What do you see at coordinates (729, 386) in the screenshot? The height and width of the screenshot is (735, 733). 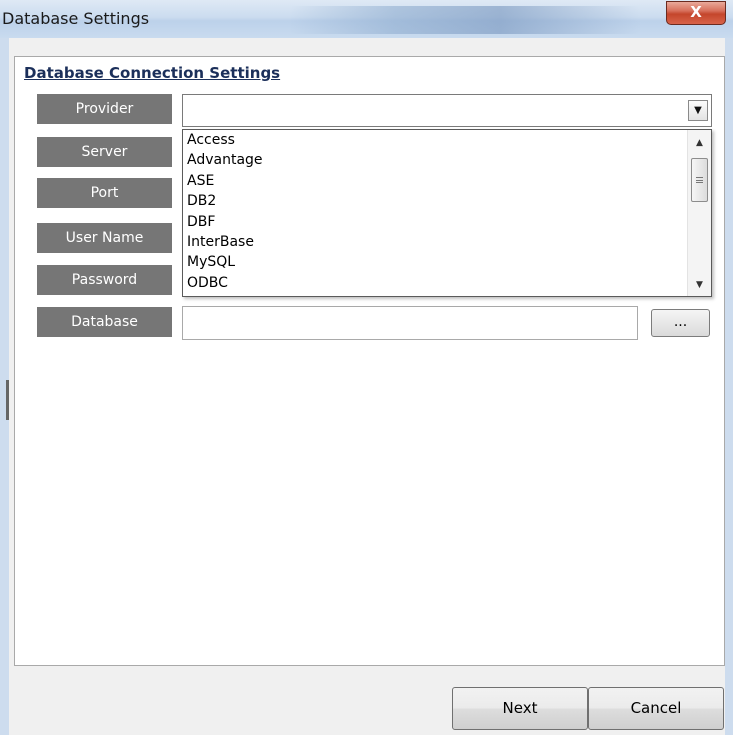 I see `window-frame-right` at bounding box center [729, 386].